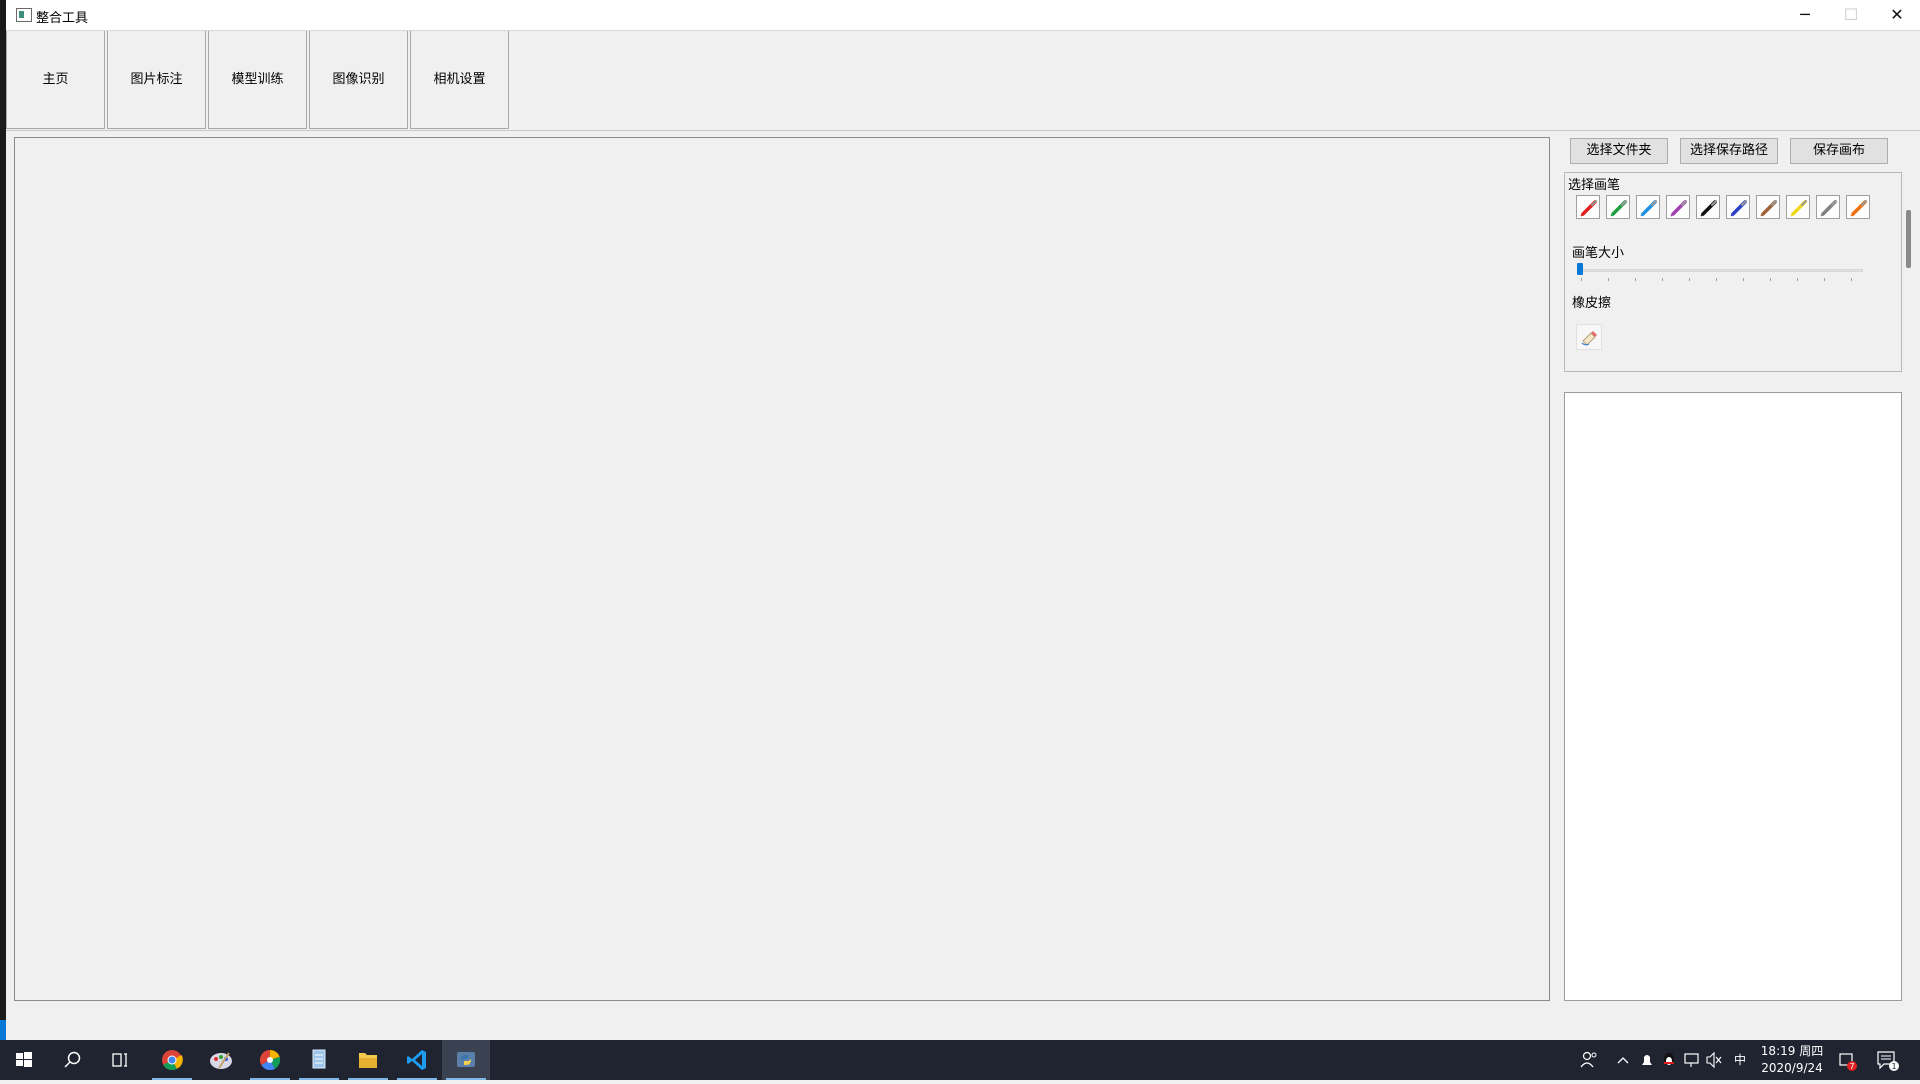 This screenshot has width=1920, height=1084. I want to click on brown-pen-icon, so click(1768, 208).